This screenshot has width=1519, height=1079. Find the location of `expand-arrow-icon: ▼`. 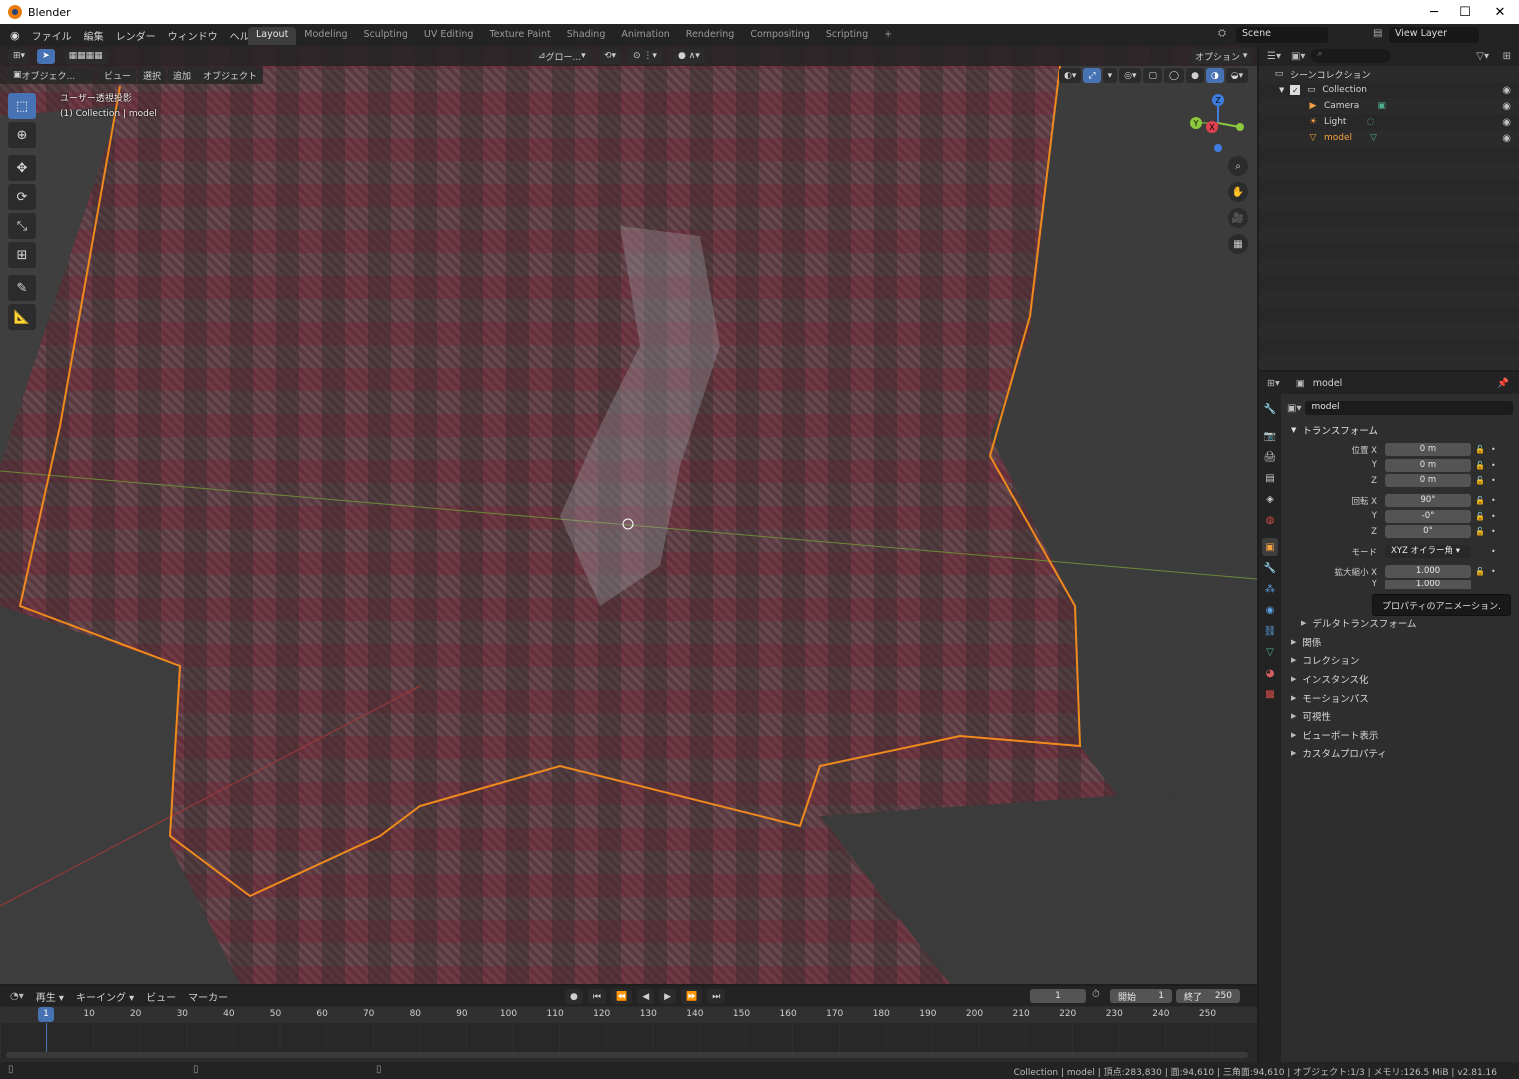

expand-arrow-icon: ▼ is located at coordinates (1281, 90).